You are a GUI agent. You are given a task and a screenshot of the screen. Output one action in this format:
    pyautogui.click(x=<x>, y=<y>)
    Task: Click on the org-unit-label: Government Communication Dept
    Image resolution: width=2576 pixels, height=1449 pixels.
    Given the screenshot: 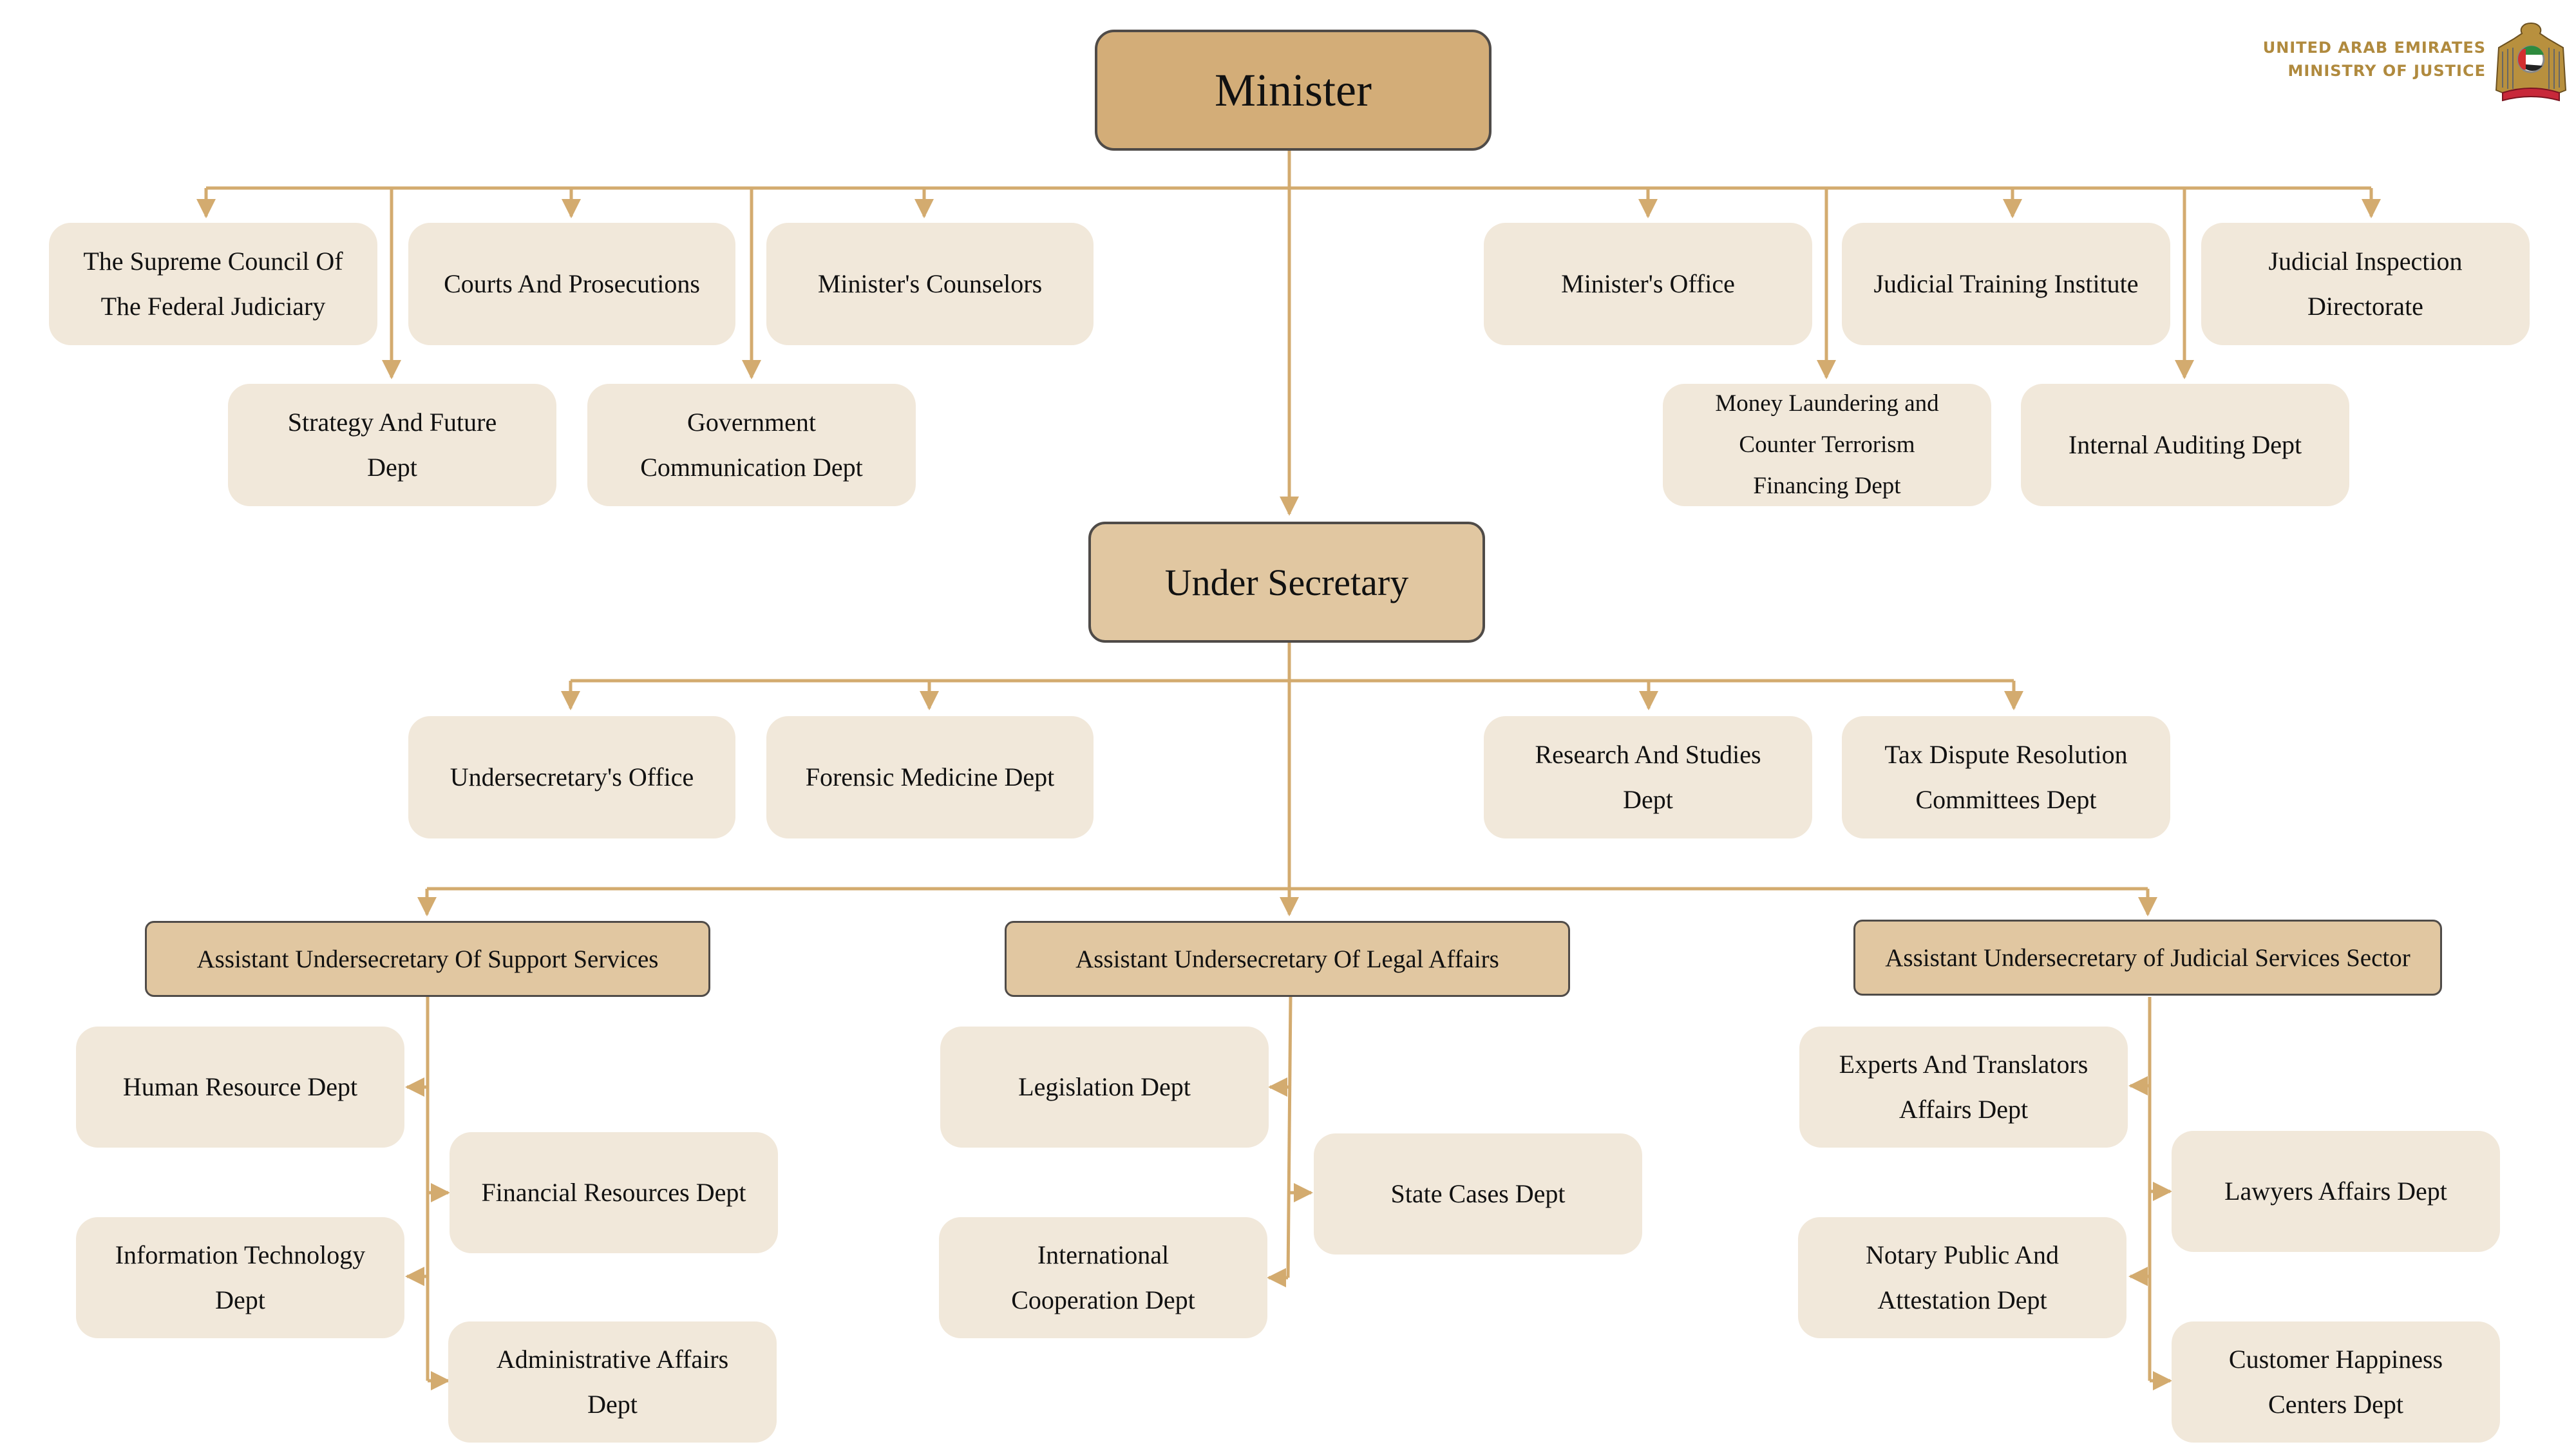 What is the action you would take?
    pyautogui.click(x=751, y=445)
    